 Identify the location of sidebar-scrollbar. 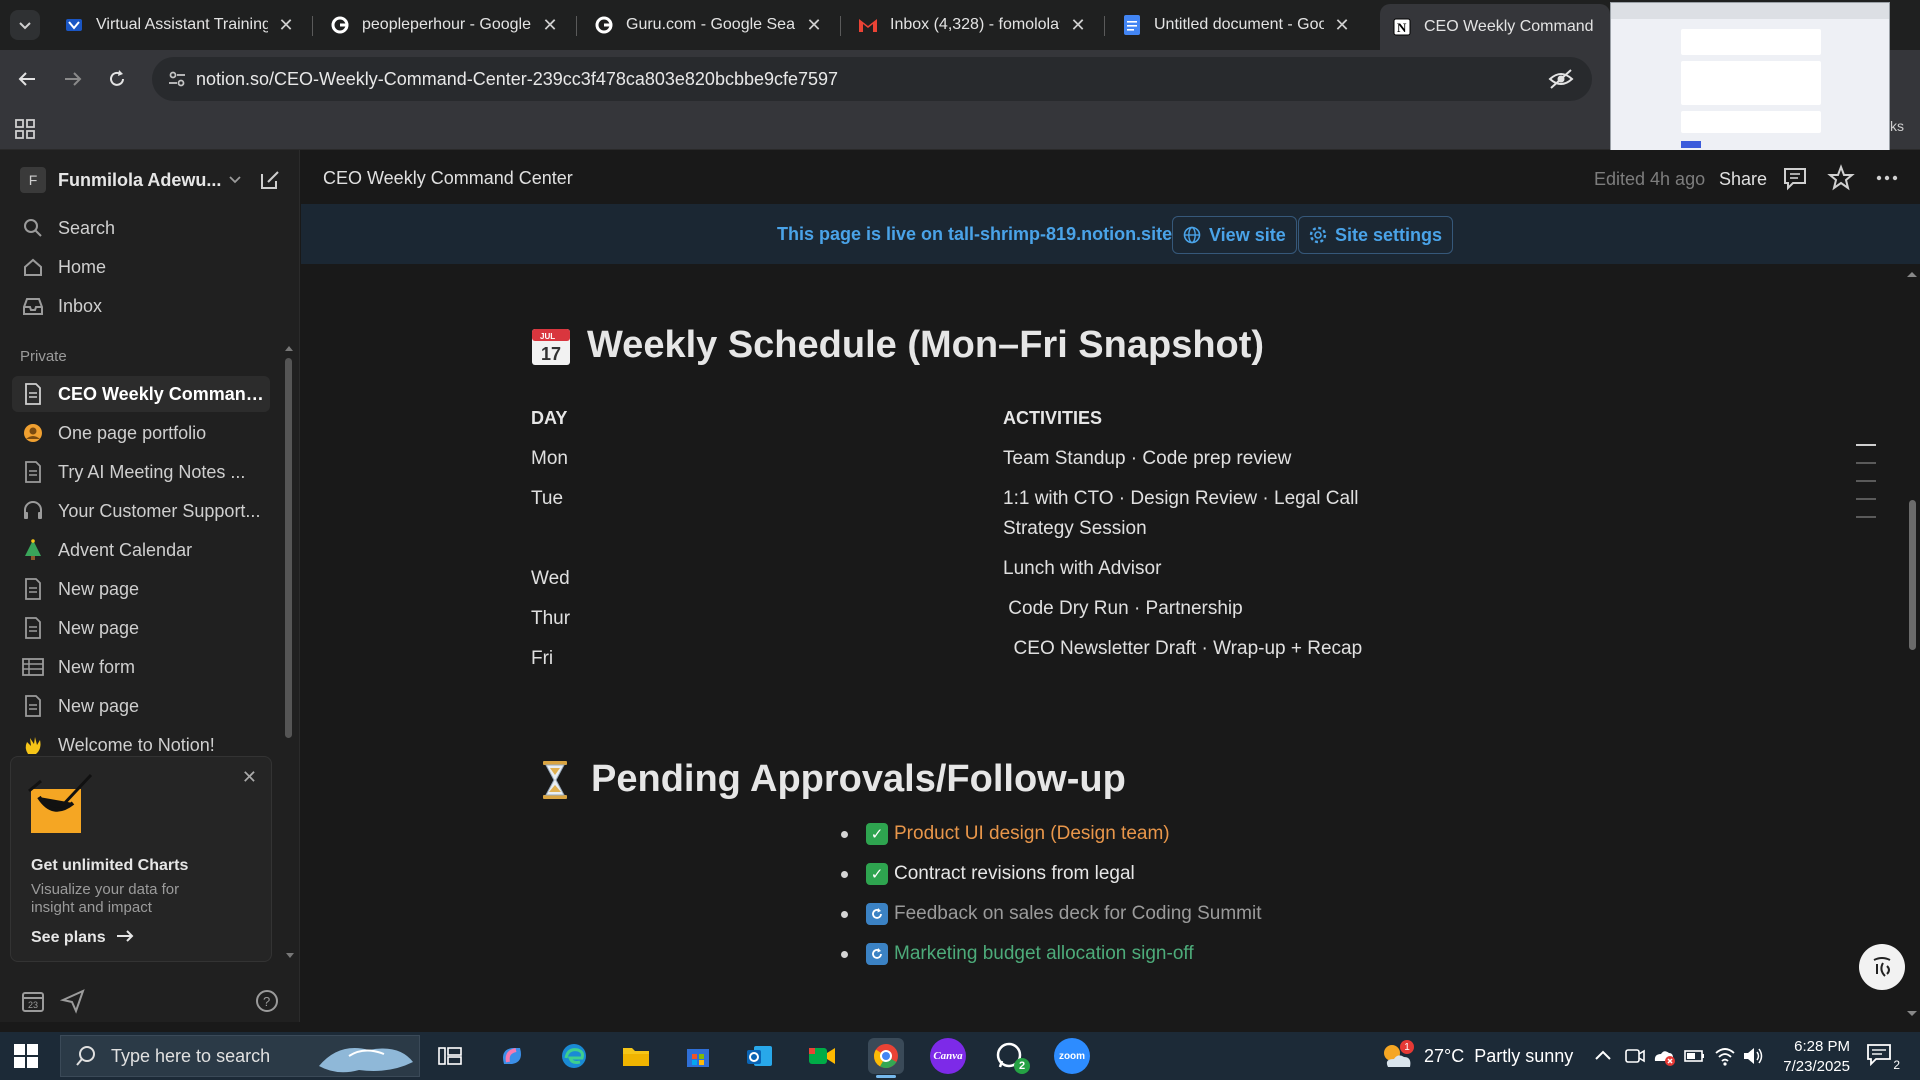
(288, 614).